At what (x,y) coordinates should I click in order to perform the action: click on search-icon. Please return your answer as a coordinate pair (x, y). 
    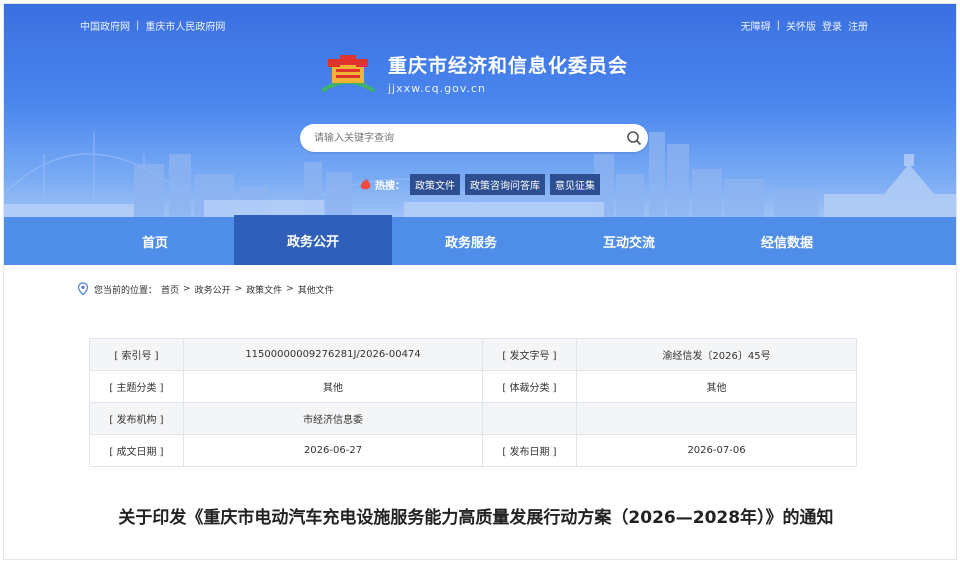
    Looking at the image, I should click on (634, 138).